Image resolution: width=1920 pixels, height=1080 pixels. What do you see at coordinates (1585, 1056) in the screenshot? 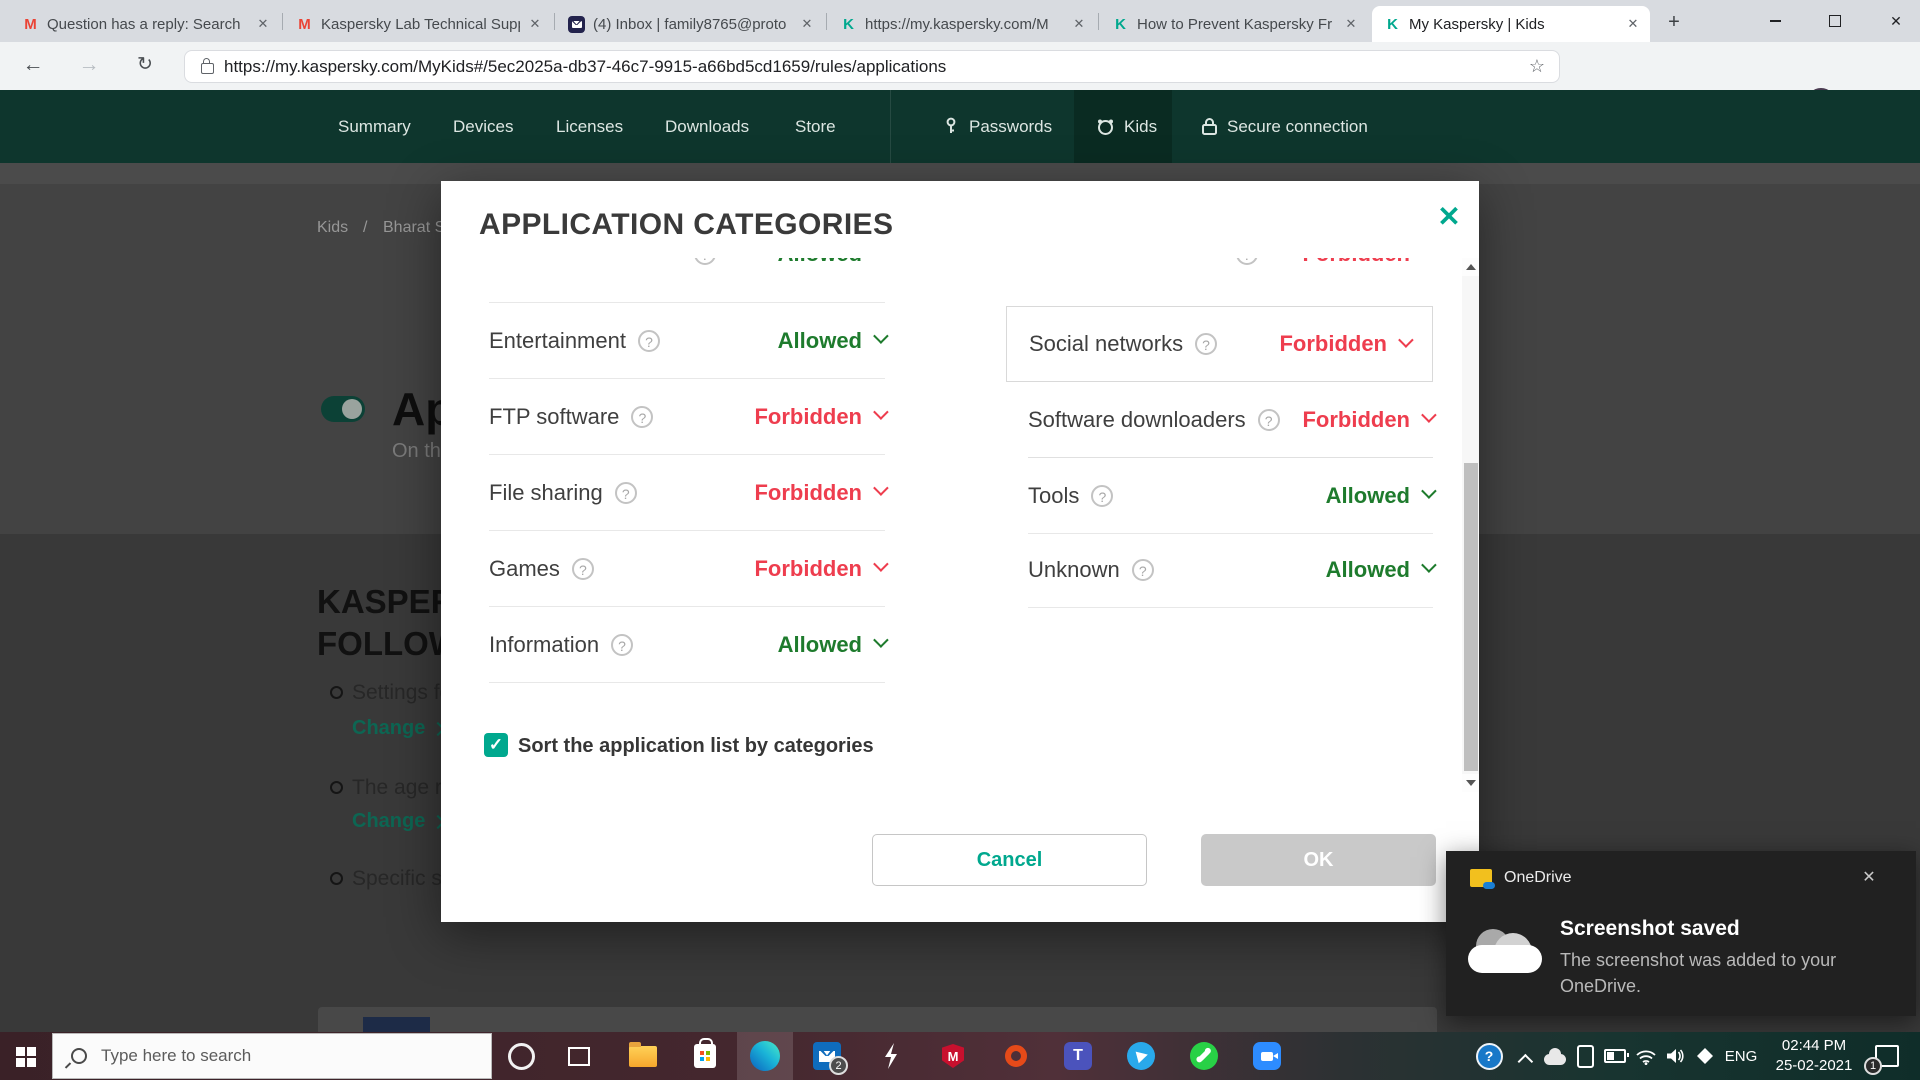
I see `phone-tray-icon` at bounding box center [1585, 1056].